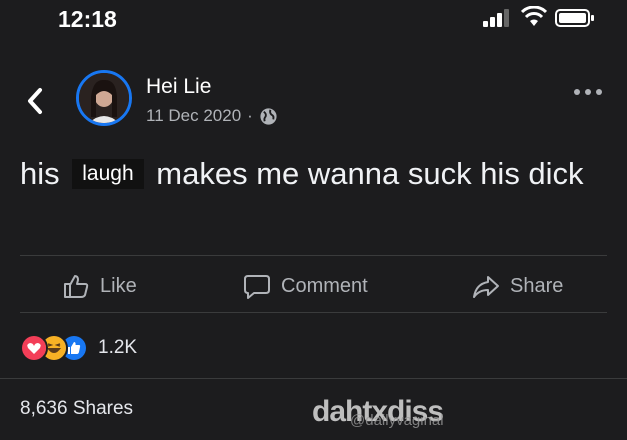  What do you see at coordinates (588, 92) in the screenshot?
I see `more-options-icon` at bounding box center [588, 92].